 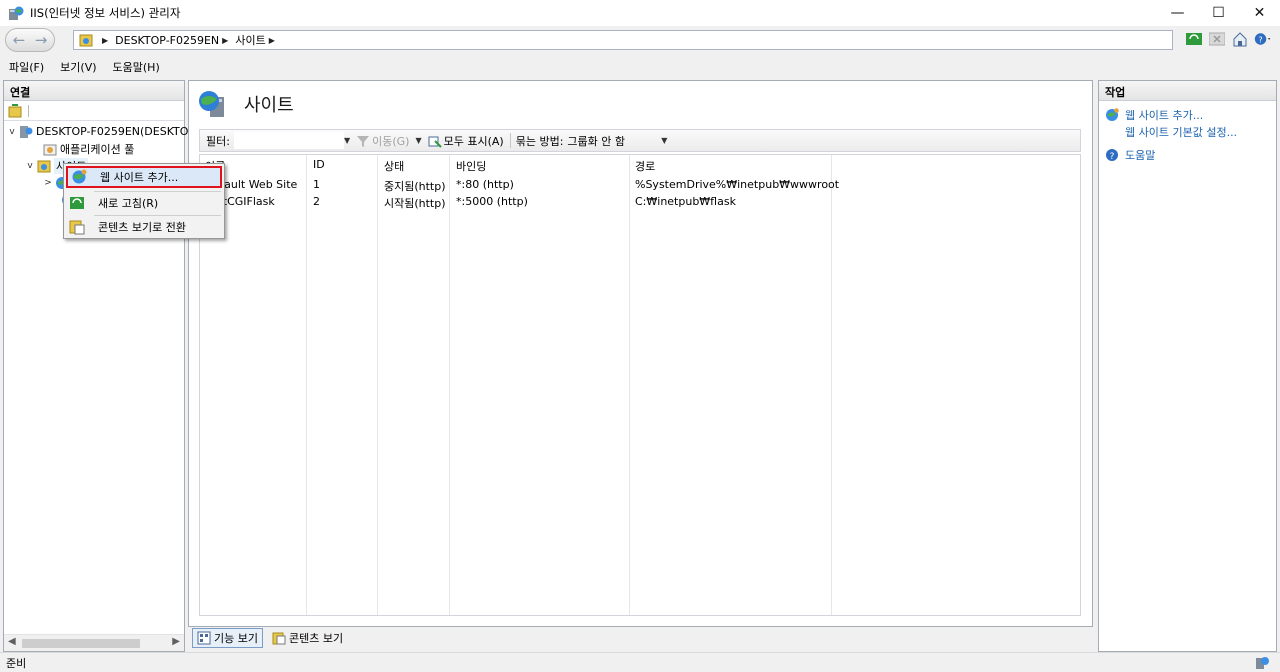 I want to click on show-all-button: 모두 표시(A), so click(x=466, y=141).